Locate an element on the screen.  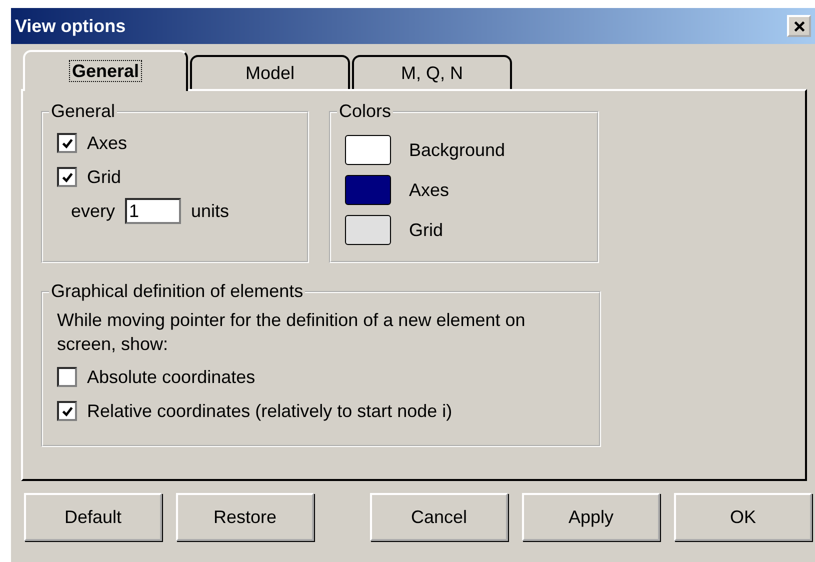
tab: M, Q, N is located at coordinates (432, 72).